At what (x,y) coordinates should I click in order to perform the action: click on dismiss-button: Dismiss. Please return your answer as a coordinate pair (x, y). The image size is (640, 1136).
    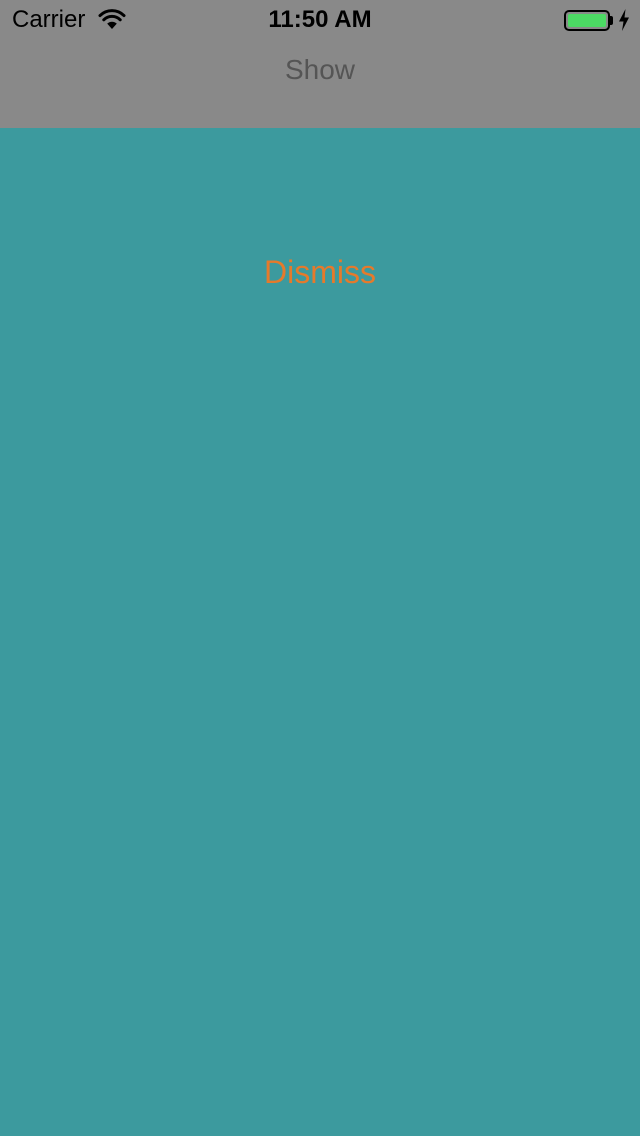
    Looking at the image, I should click on (320, 272).